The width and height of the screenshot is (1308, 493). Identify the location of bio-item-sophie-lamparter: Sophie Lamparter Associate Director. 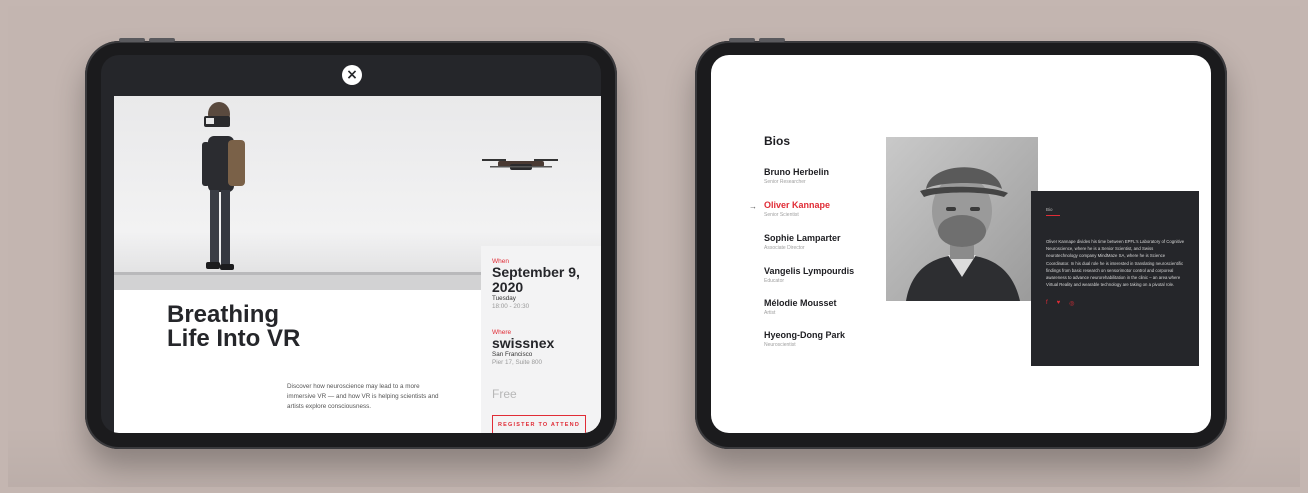
(802, 242).